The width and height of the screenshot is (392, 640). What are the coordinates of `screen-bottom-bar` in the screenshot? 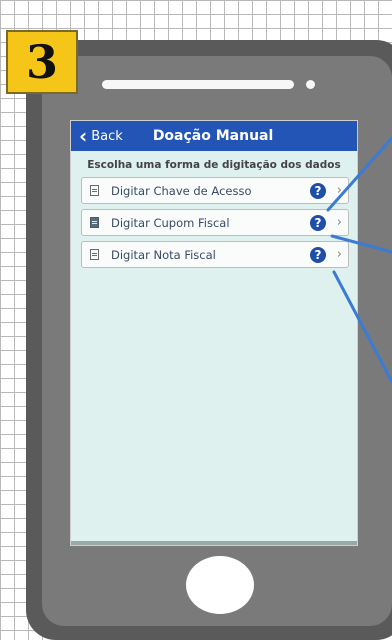 It's located at (214, 543).